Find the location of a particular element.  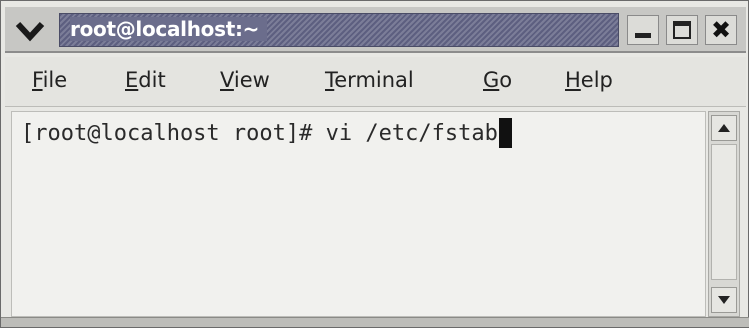

menu-help-rest: elp is located at coordinates (596, 80).